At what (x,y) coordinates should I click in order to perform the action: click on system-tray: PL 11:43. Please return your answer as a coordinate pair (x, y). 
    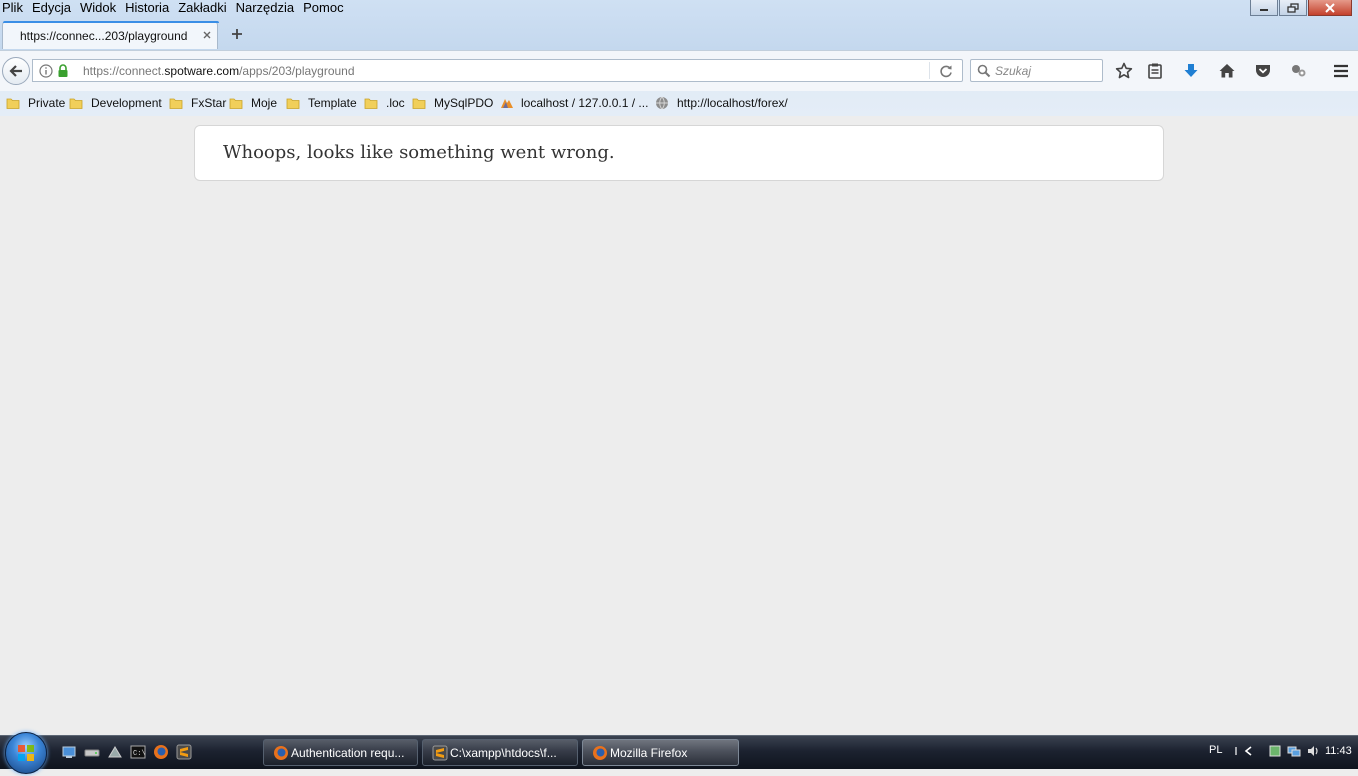
    Looking at the image, I should click on (1282, 752).